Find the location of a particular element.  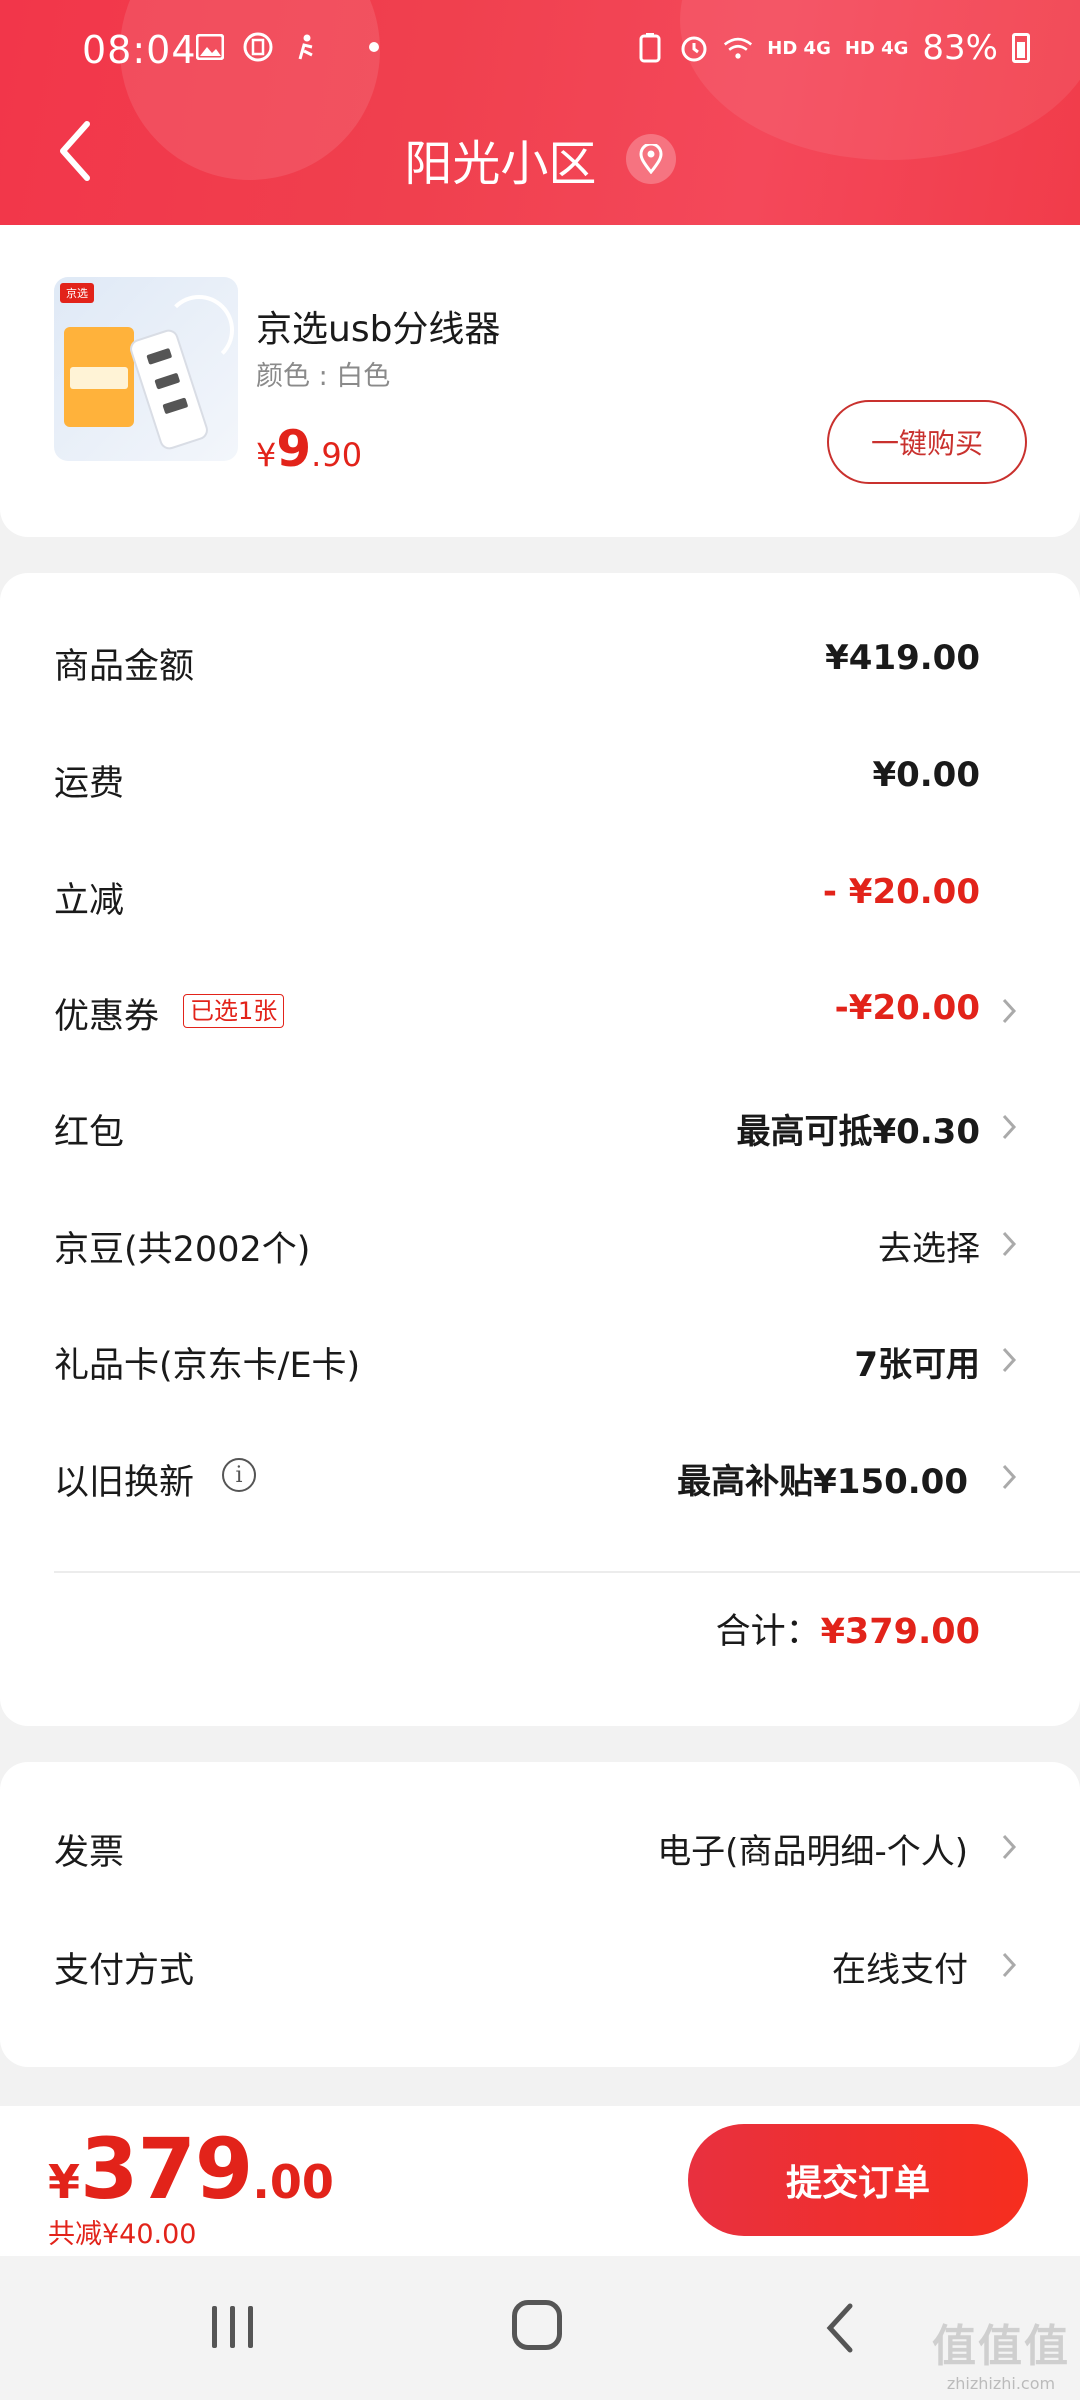

row-value: 去选择 is located at coordinates (929, 1249).